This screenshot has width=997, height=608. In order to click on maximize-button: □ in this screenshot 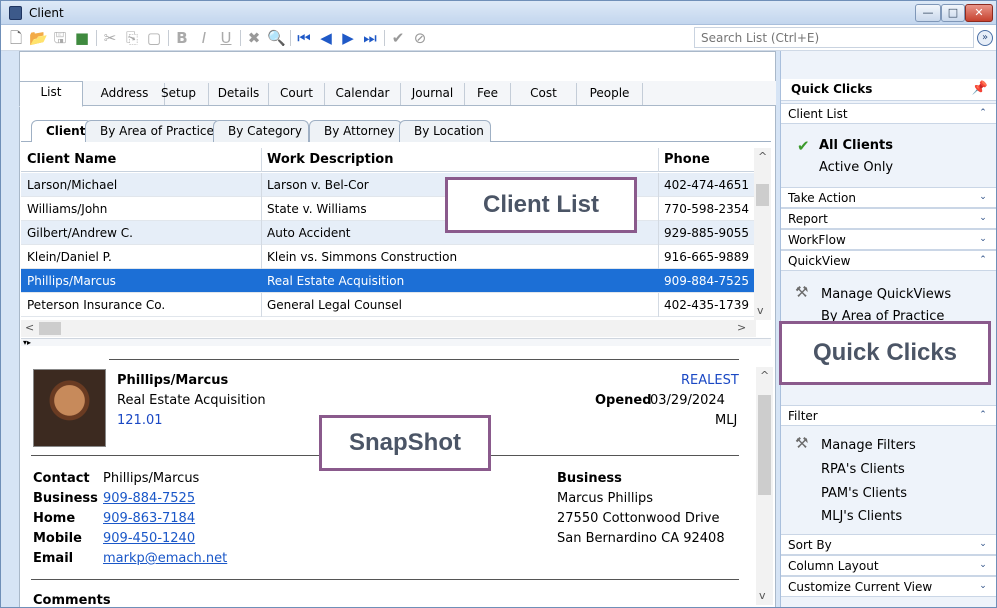, I will do `click(953, 13)`.